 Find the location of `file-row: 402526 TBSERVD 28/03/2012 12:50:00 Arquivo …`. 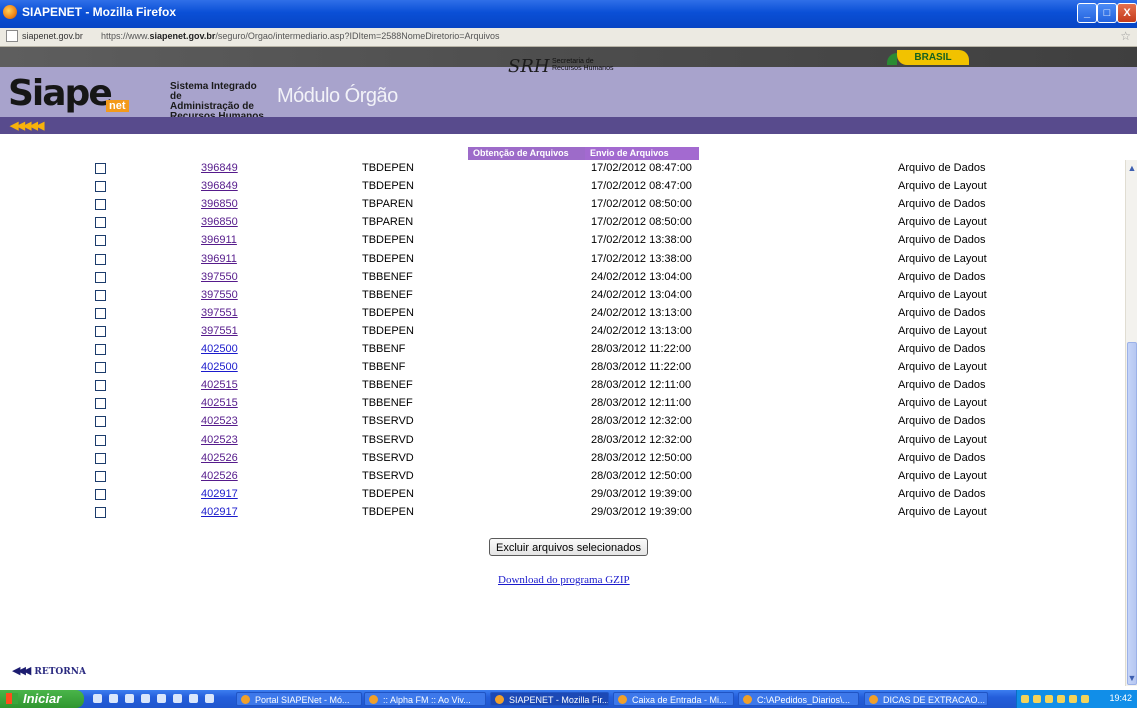

file-row: 402526 TBSERVD 28/03/2012 12:50:00 Arquivo … is located at coordinates (562, 459).